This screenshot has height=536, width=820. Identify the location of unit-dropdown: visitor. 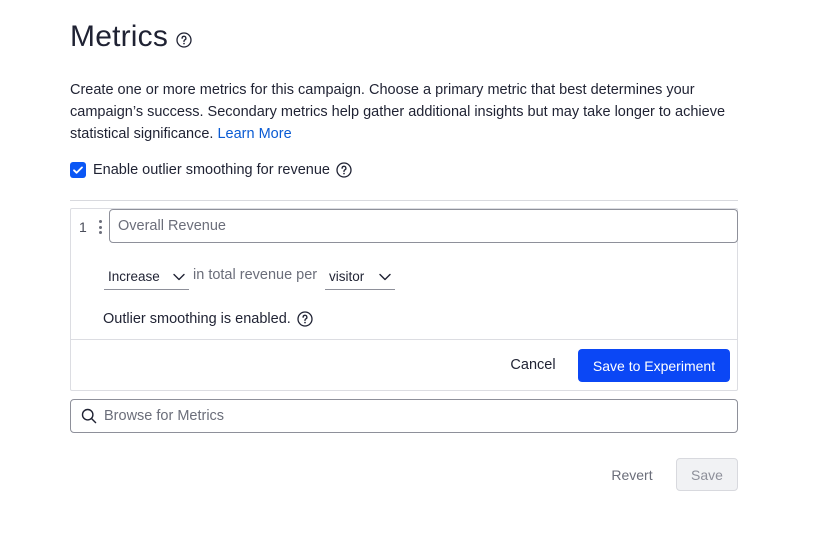
(360, 277).